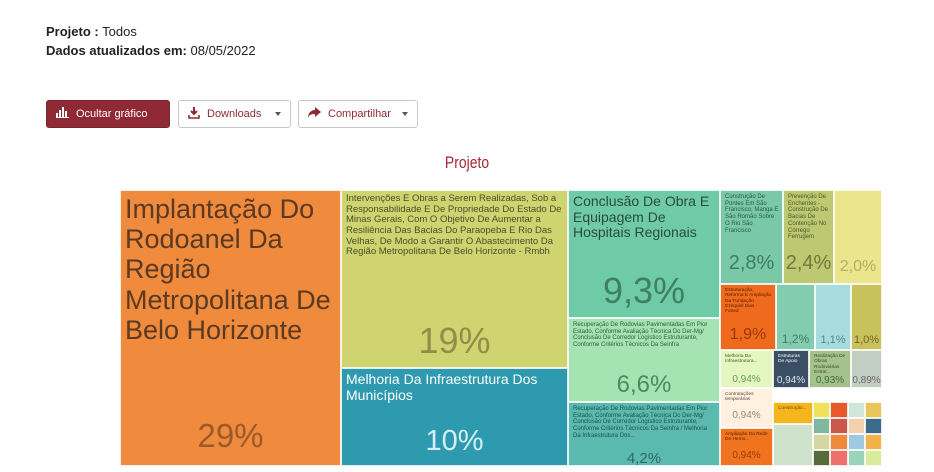  Describe the element at coordinates (72, 31) in the screenshot. I see `project-label: Projeto :` at that location.